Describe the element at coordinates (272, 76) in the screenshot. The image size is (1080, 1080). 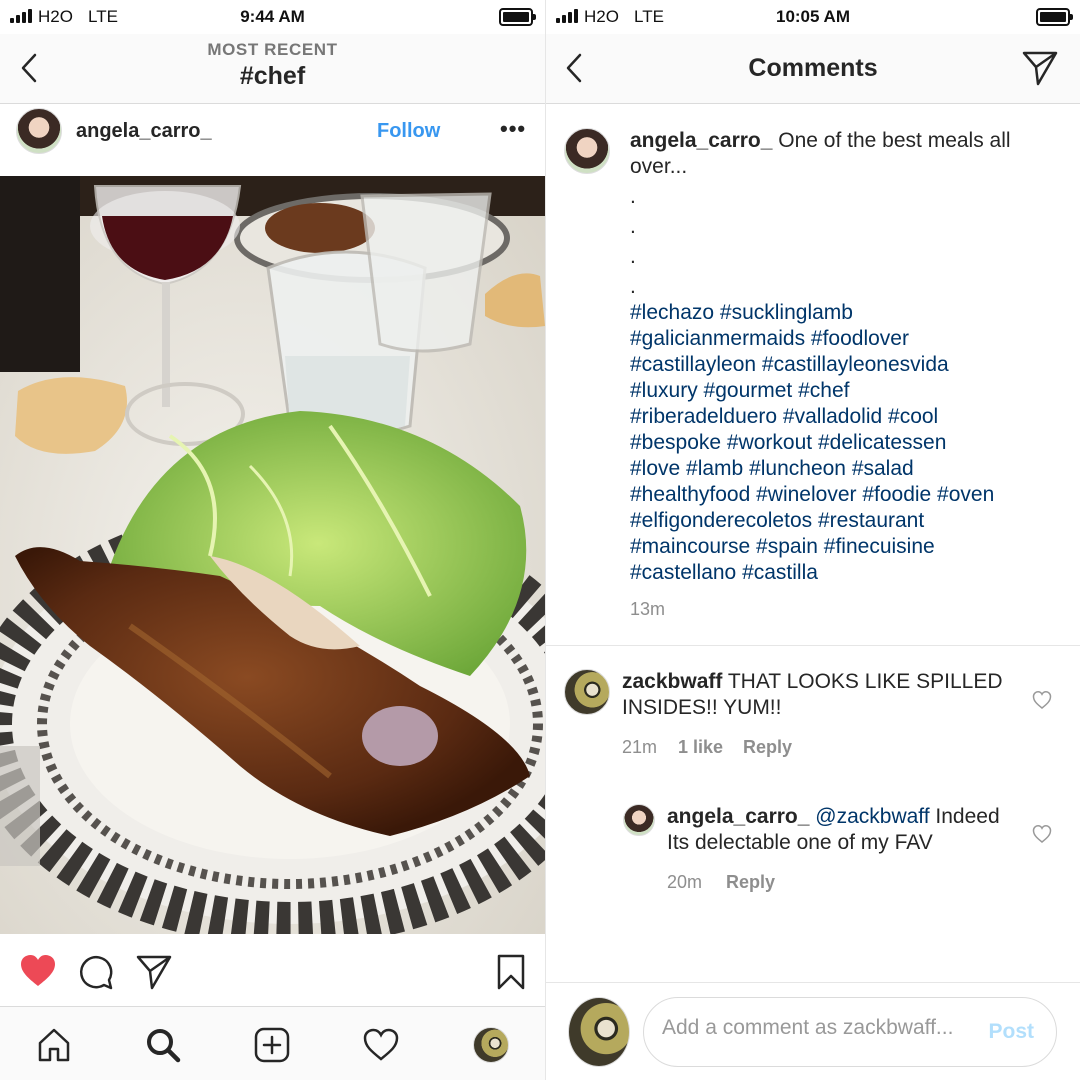
I see `page-title: #chef` at that location.